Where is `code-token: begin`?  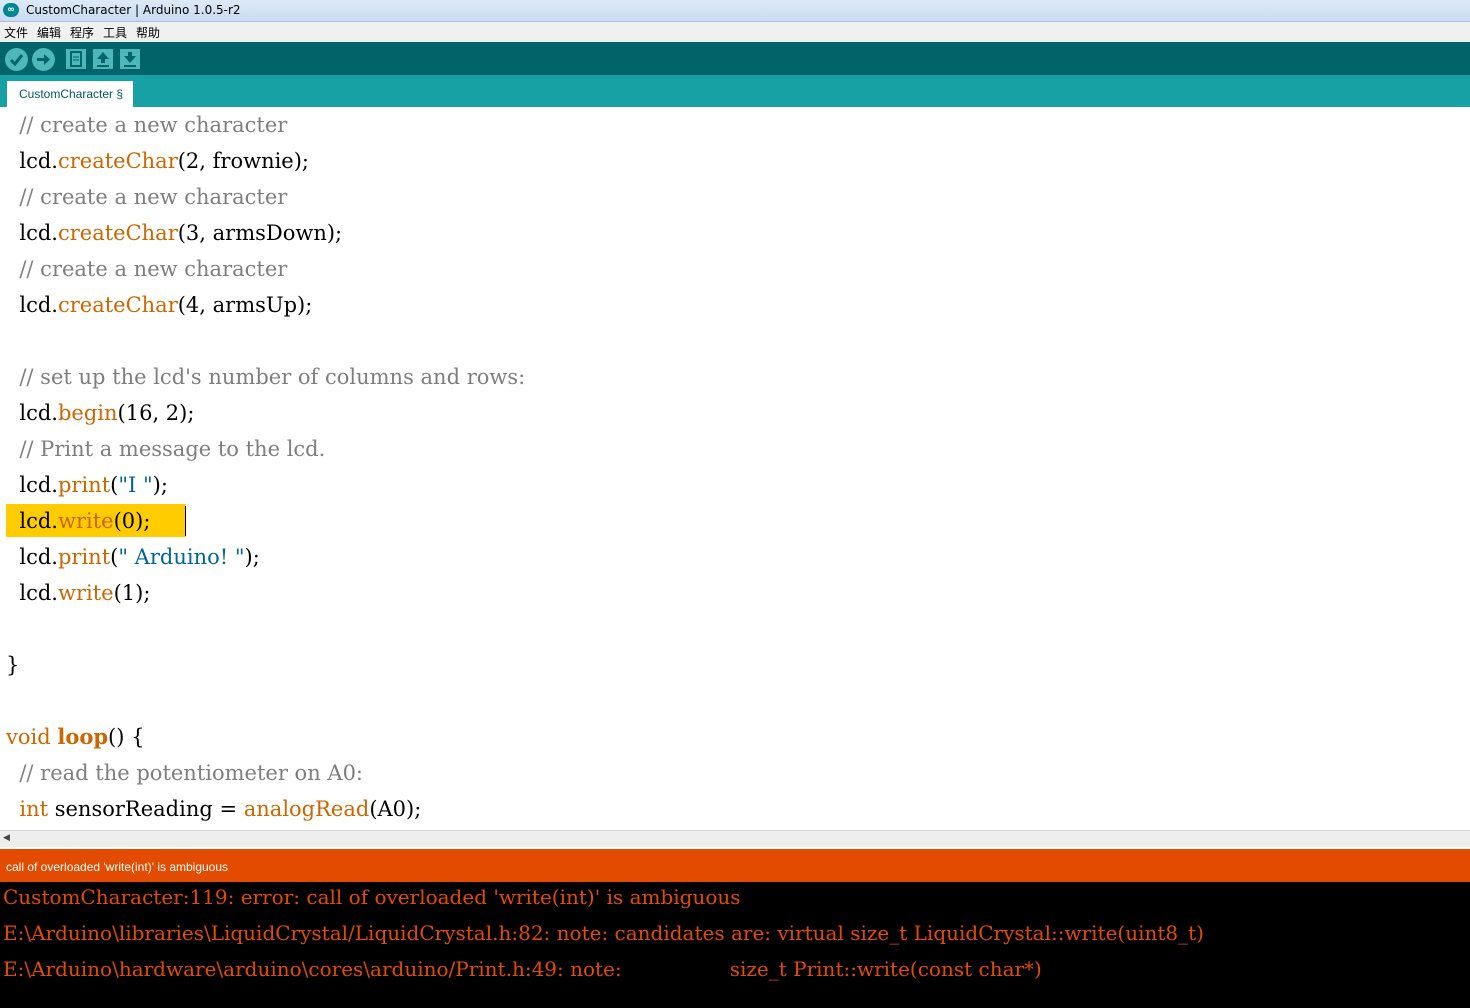
code-token: begin is located at coordinates (87, 413).